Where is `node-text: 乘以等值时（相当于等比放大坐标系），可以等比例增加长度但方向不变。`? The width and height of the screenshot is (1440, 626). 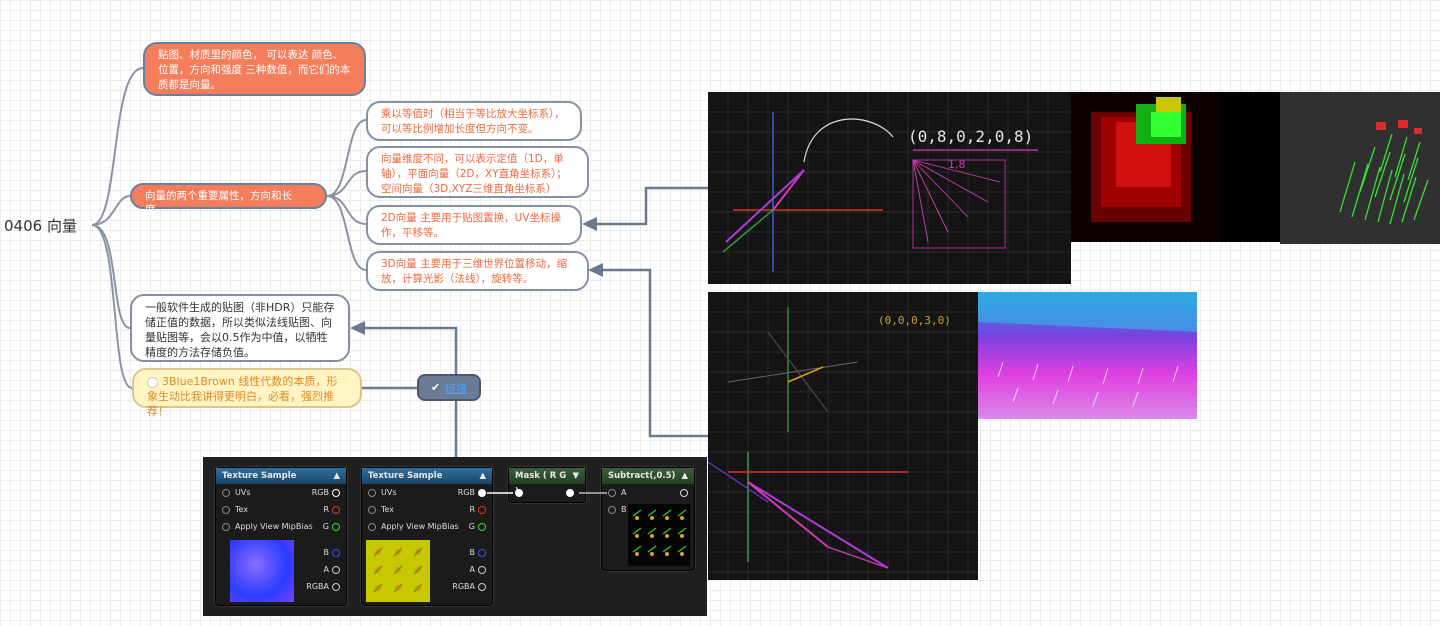
node-text: 乘以等值时（相当于等比放大坐标系），可以等比例增加长度但方向不变。 is located at coordinates (473, 121).